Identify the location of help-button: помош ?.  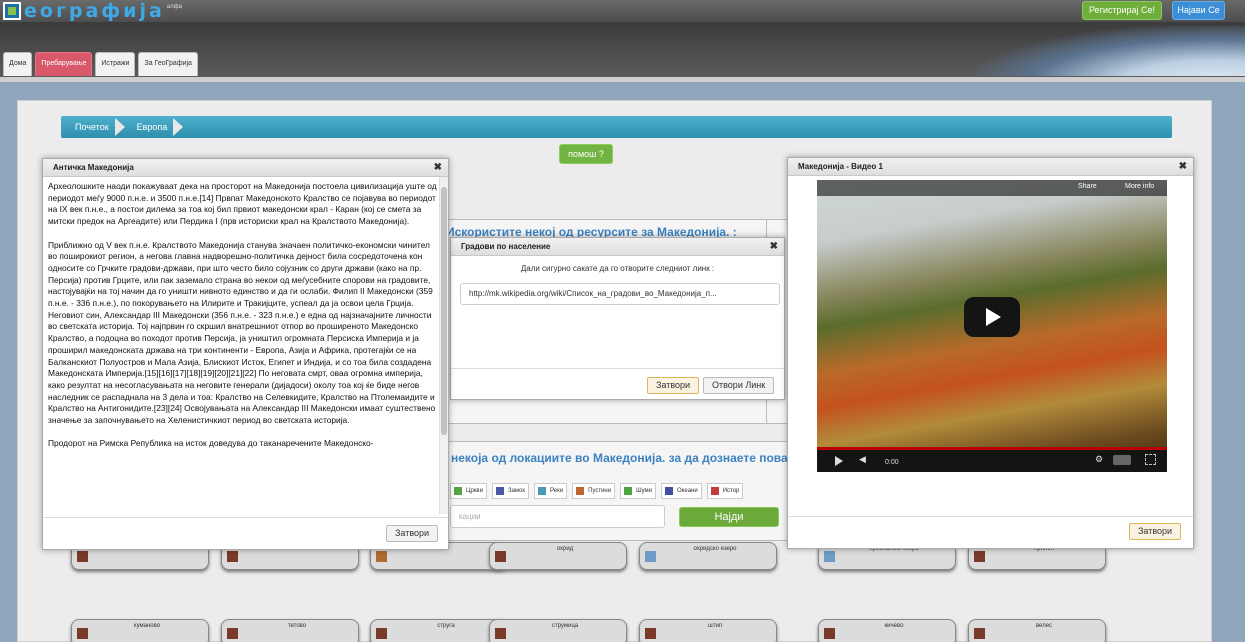
(586, 154).